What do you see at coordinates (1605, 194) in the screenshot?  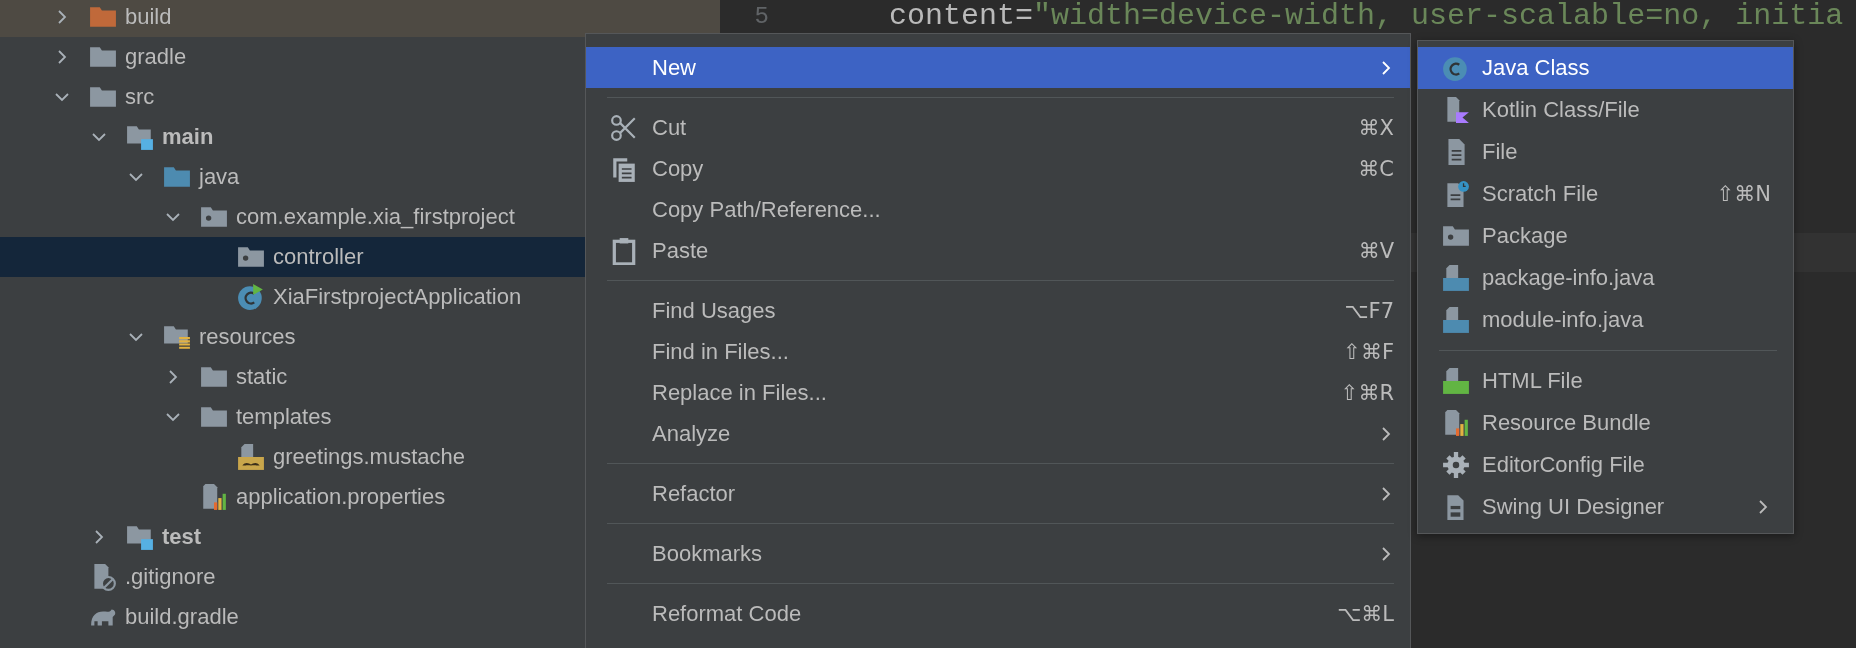 I see `menu-item: Scratch File ⇧⌘N` at bounding box center [1605, 194].